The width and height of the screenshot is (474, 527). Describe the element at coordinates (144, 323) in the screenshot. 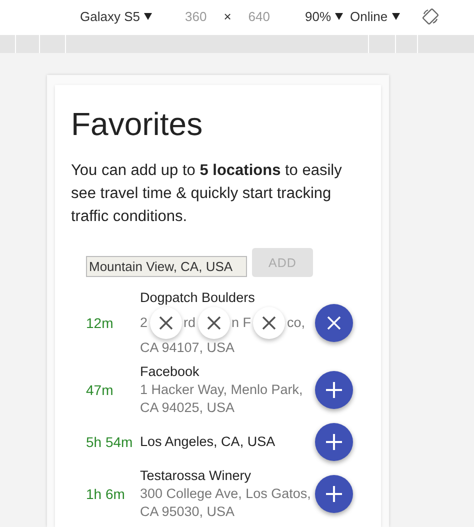

I see `address-fragment: 2` at that location.